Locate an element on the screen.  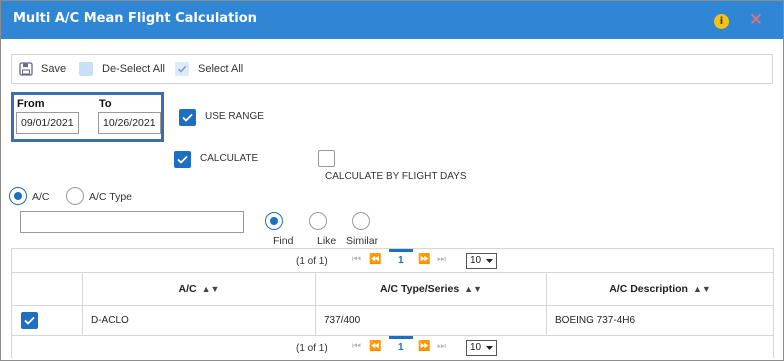
select-all-label: Select All is located at coordinates (221, 69).